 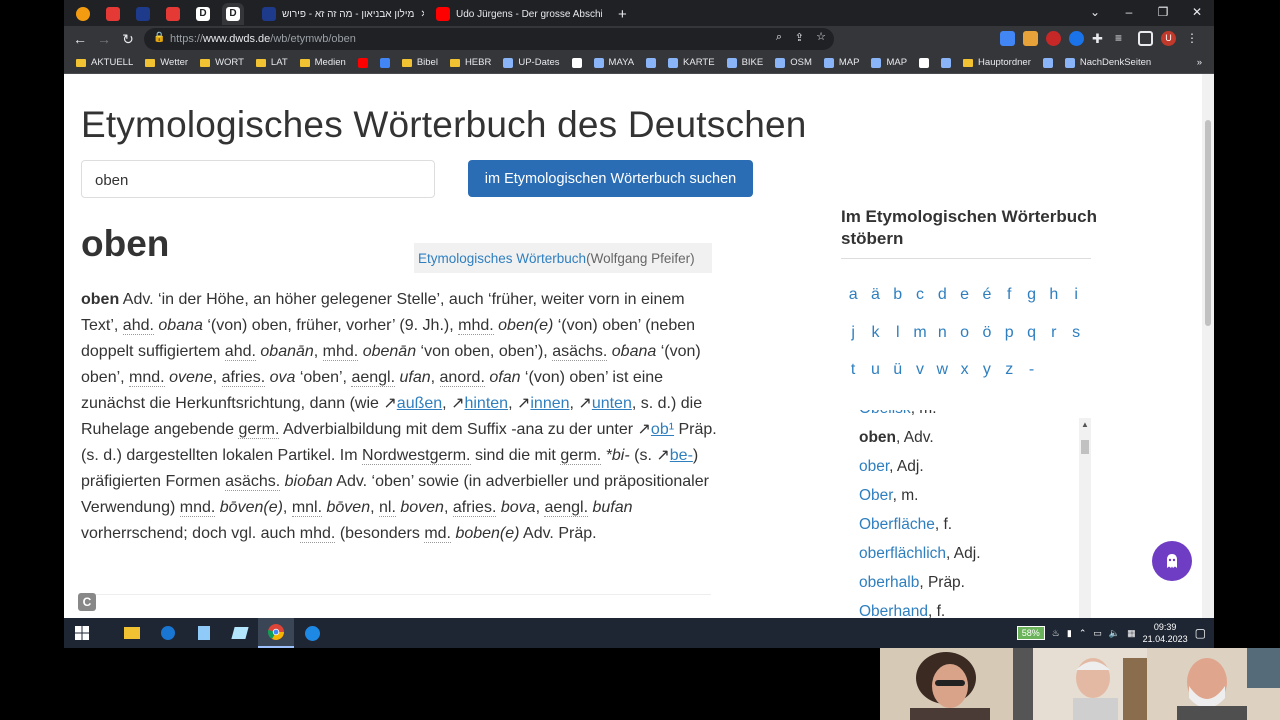 I want to click on scroll-up-icon: ▲, so click(x=1085, y=424).